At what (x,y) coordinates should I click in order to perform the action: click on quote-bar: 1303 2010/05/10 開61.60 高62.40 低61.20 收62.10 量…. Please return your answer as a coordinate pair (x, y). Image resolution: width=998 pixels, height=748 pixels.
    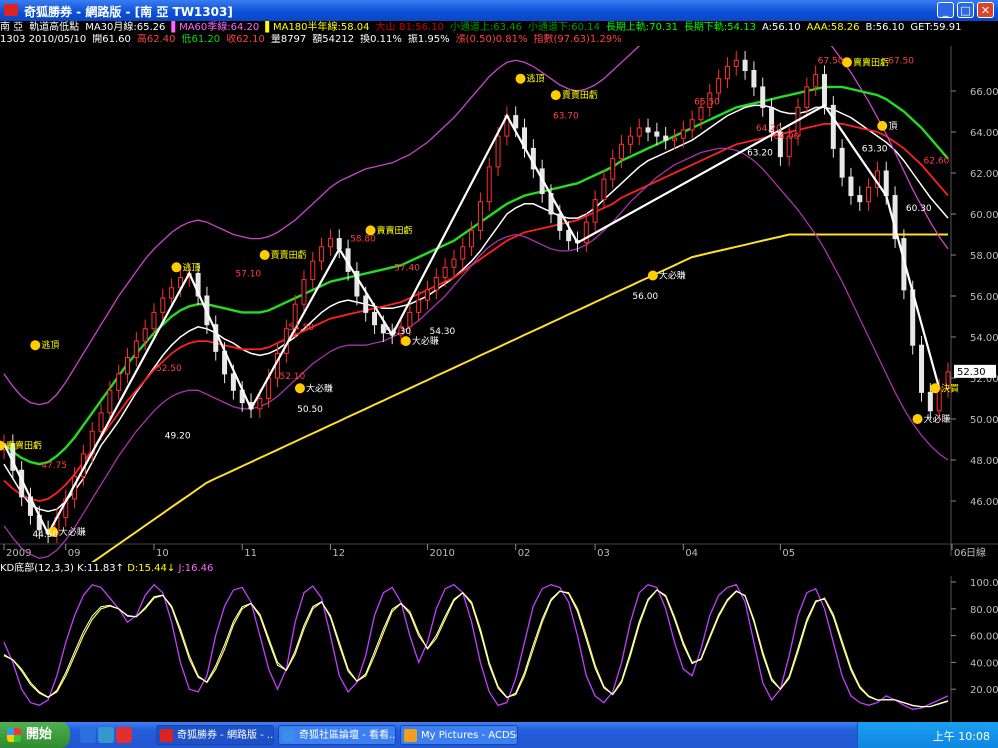
    Looking at the image, I should click on (499, 40).